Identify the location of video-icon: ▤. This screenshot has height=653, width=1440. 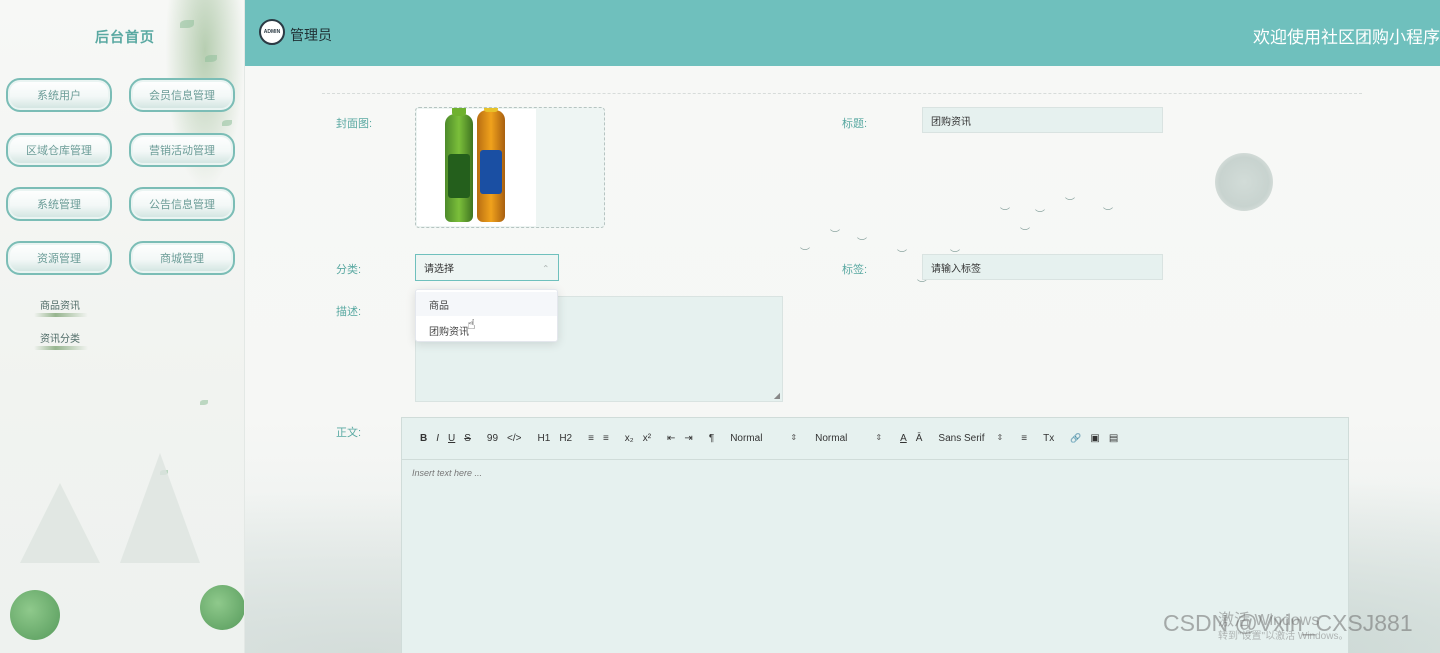
(1113, 438).